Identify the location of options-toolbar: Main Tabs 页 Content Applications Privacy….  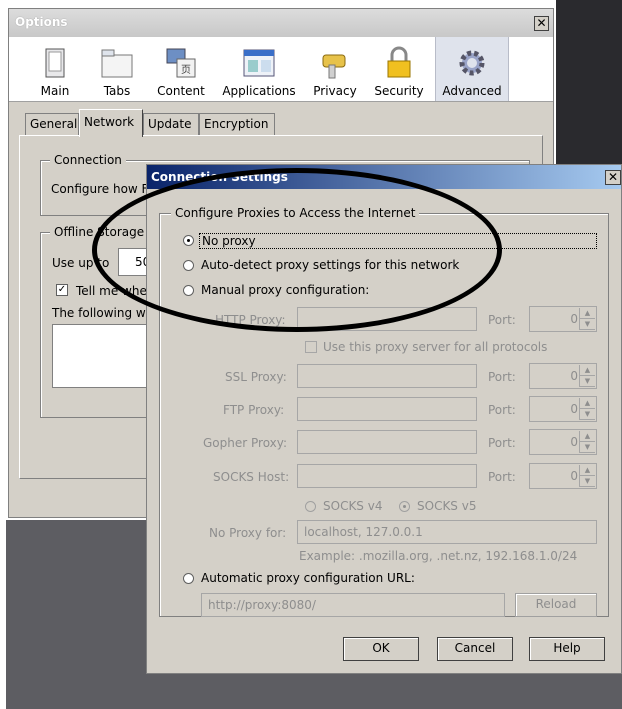
(281, 69).